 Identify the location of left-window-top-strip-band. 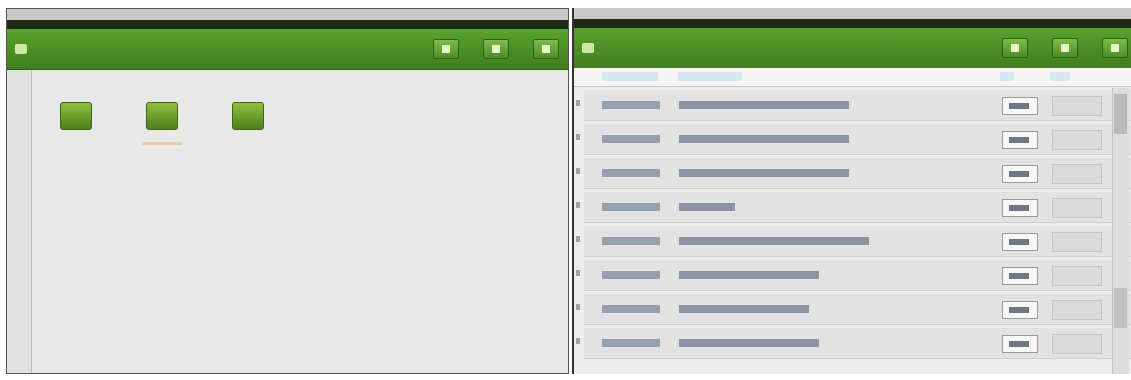
(287, 24).